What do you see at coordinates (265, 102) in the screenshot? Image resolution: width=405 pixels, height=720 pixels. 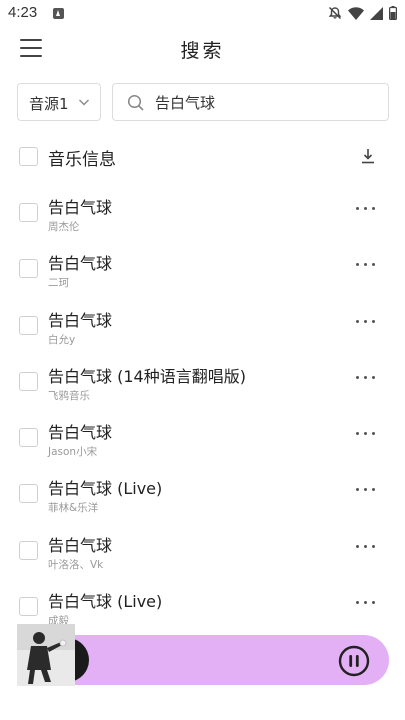 I see `search-input` at bounding box center [265, 102].